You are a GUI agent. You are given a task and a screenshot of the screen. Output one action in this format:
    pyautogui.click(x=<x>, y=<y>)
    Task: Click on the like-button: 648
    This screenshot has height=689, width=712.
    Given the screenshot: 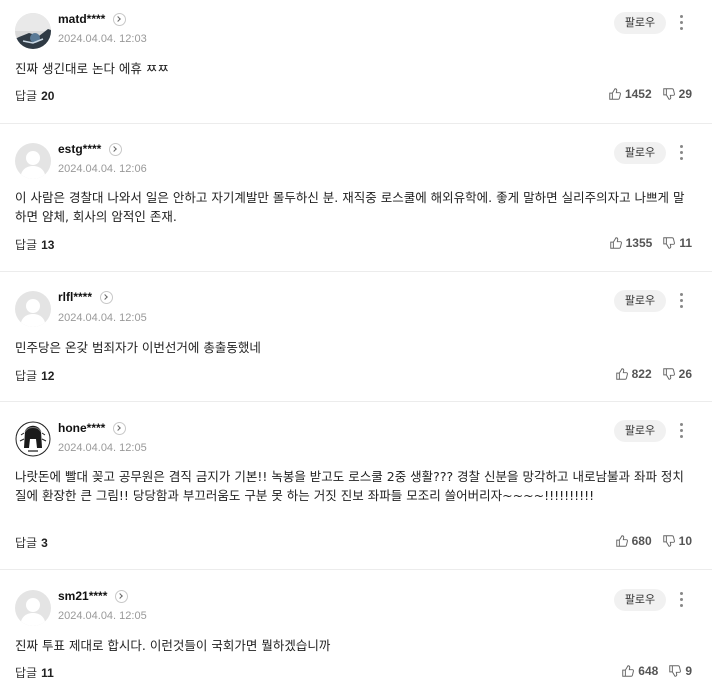 What is the action you would take?
    pyautogui.click(x=639, y=671)
    